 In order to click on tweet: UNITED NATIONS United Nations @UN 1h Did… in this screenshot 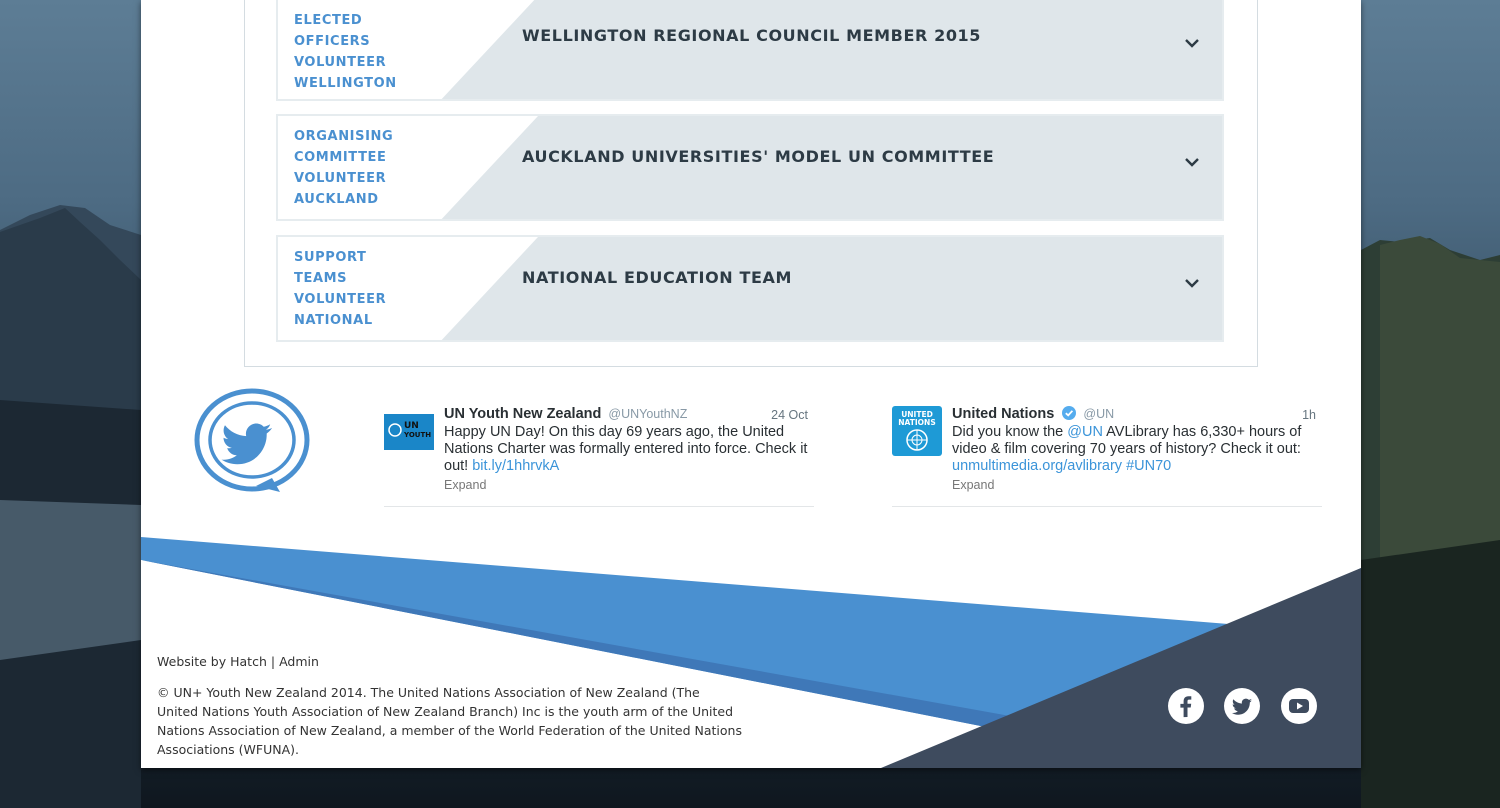, I will do `click(1107, 455)`.